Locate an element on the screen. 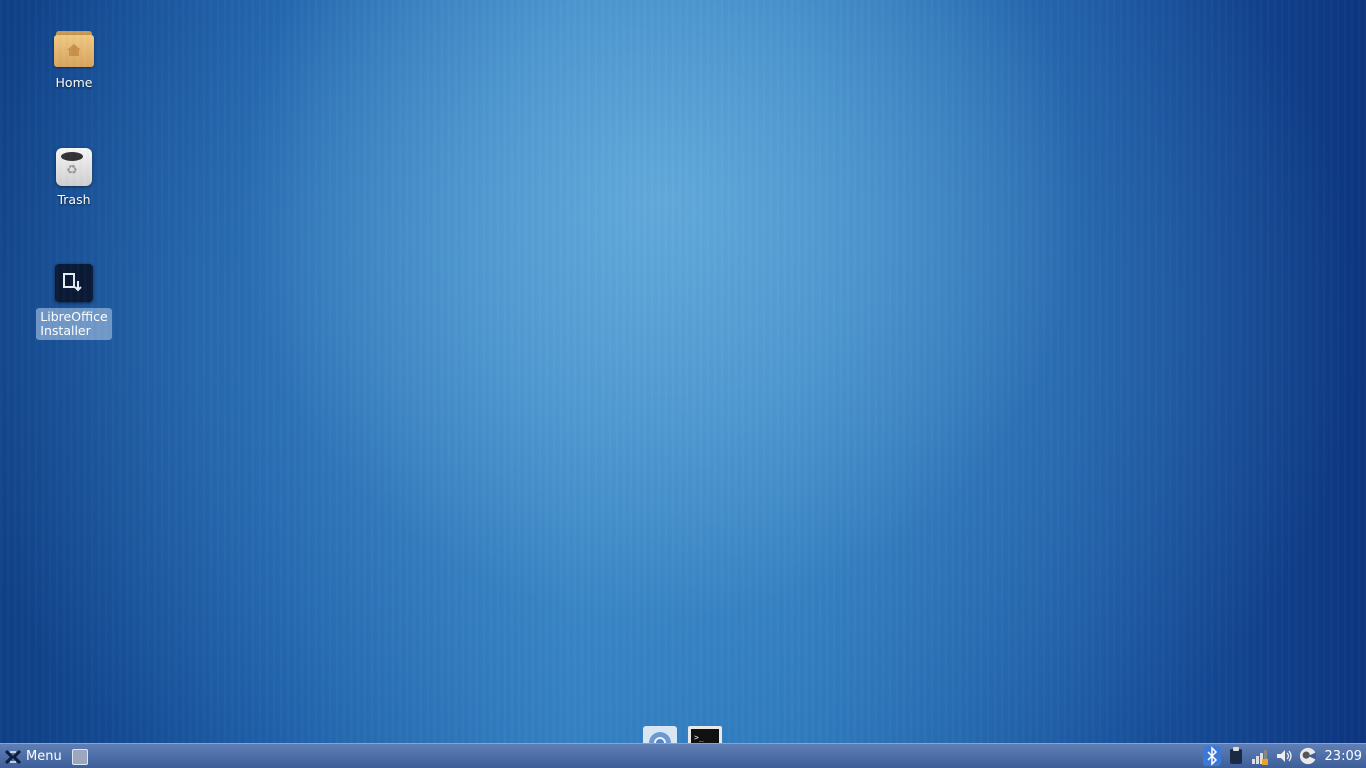 The height and width of the screenshot is (768, 1366). home-folder-icon is located at coordinates (74, 49).